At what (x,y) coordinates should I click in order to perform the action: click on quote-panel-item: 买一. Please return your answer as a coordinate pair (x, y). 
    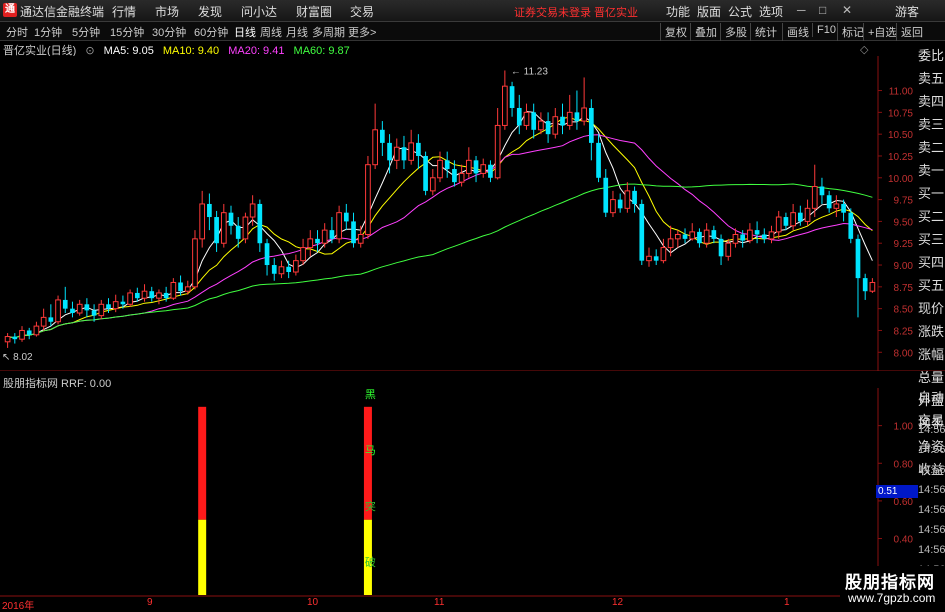
    Looking at the image, I should click on (931, 193).